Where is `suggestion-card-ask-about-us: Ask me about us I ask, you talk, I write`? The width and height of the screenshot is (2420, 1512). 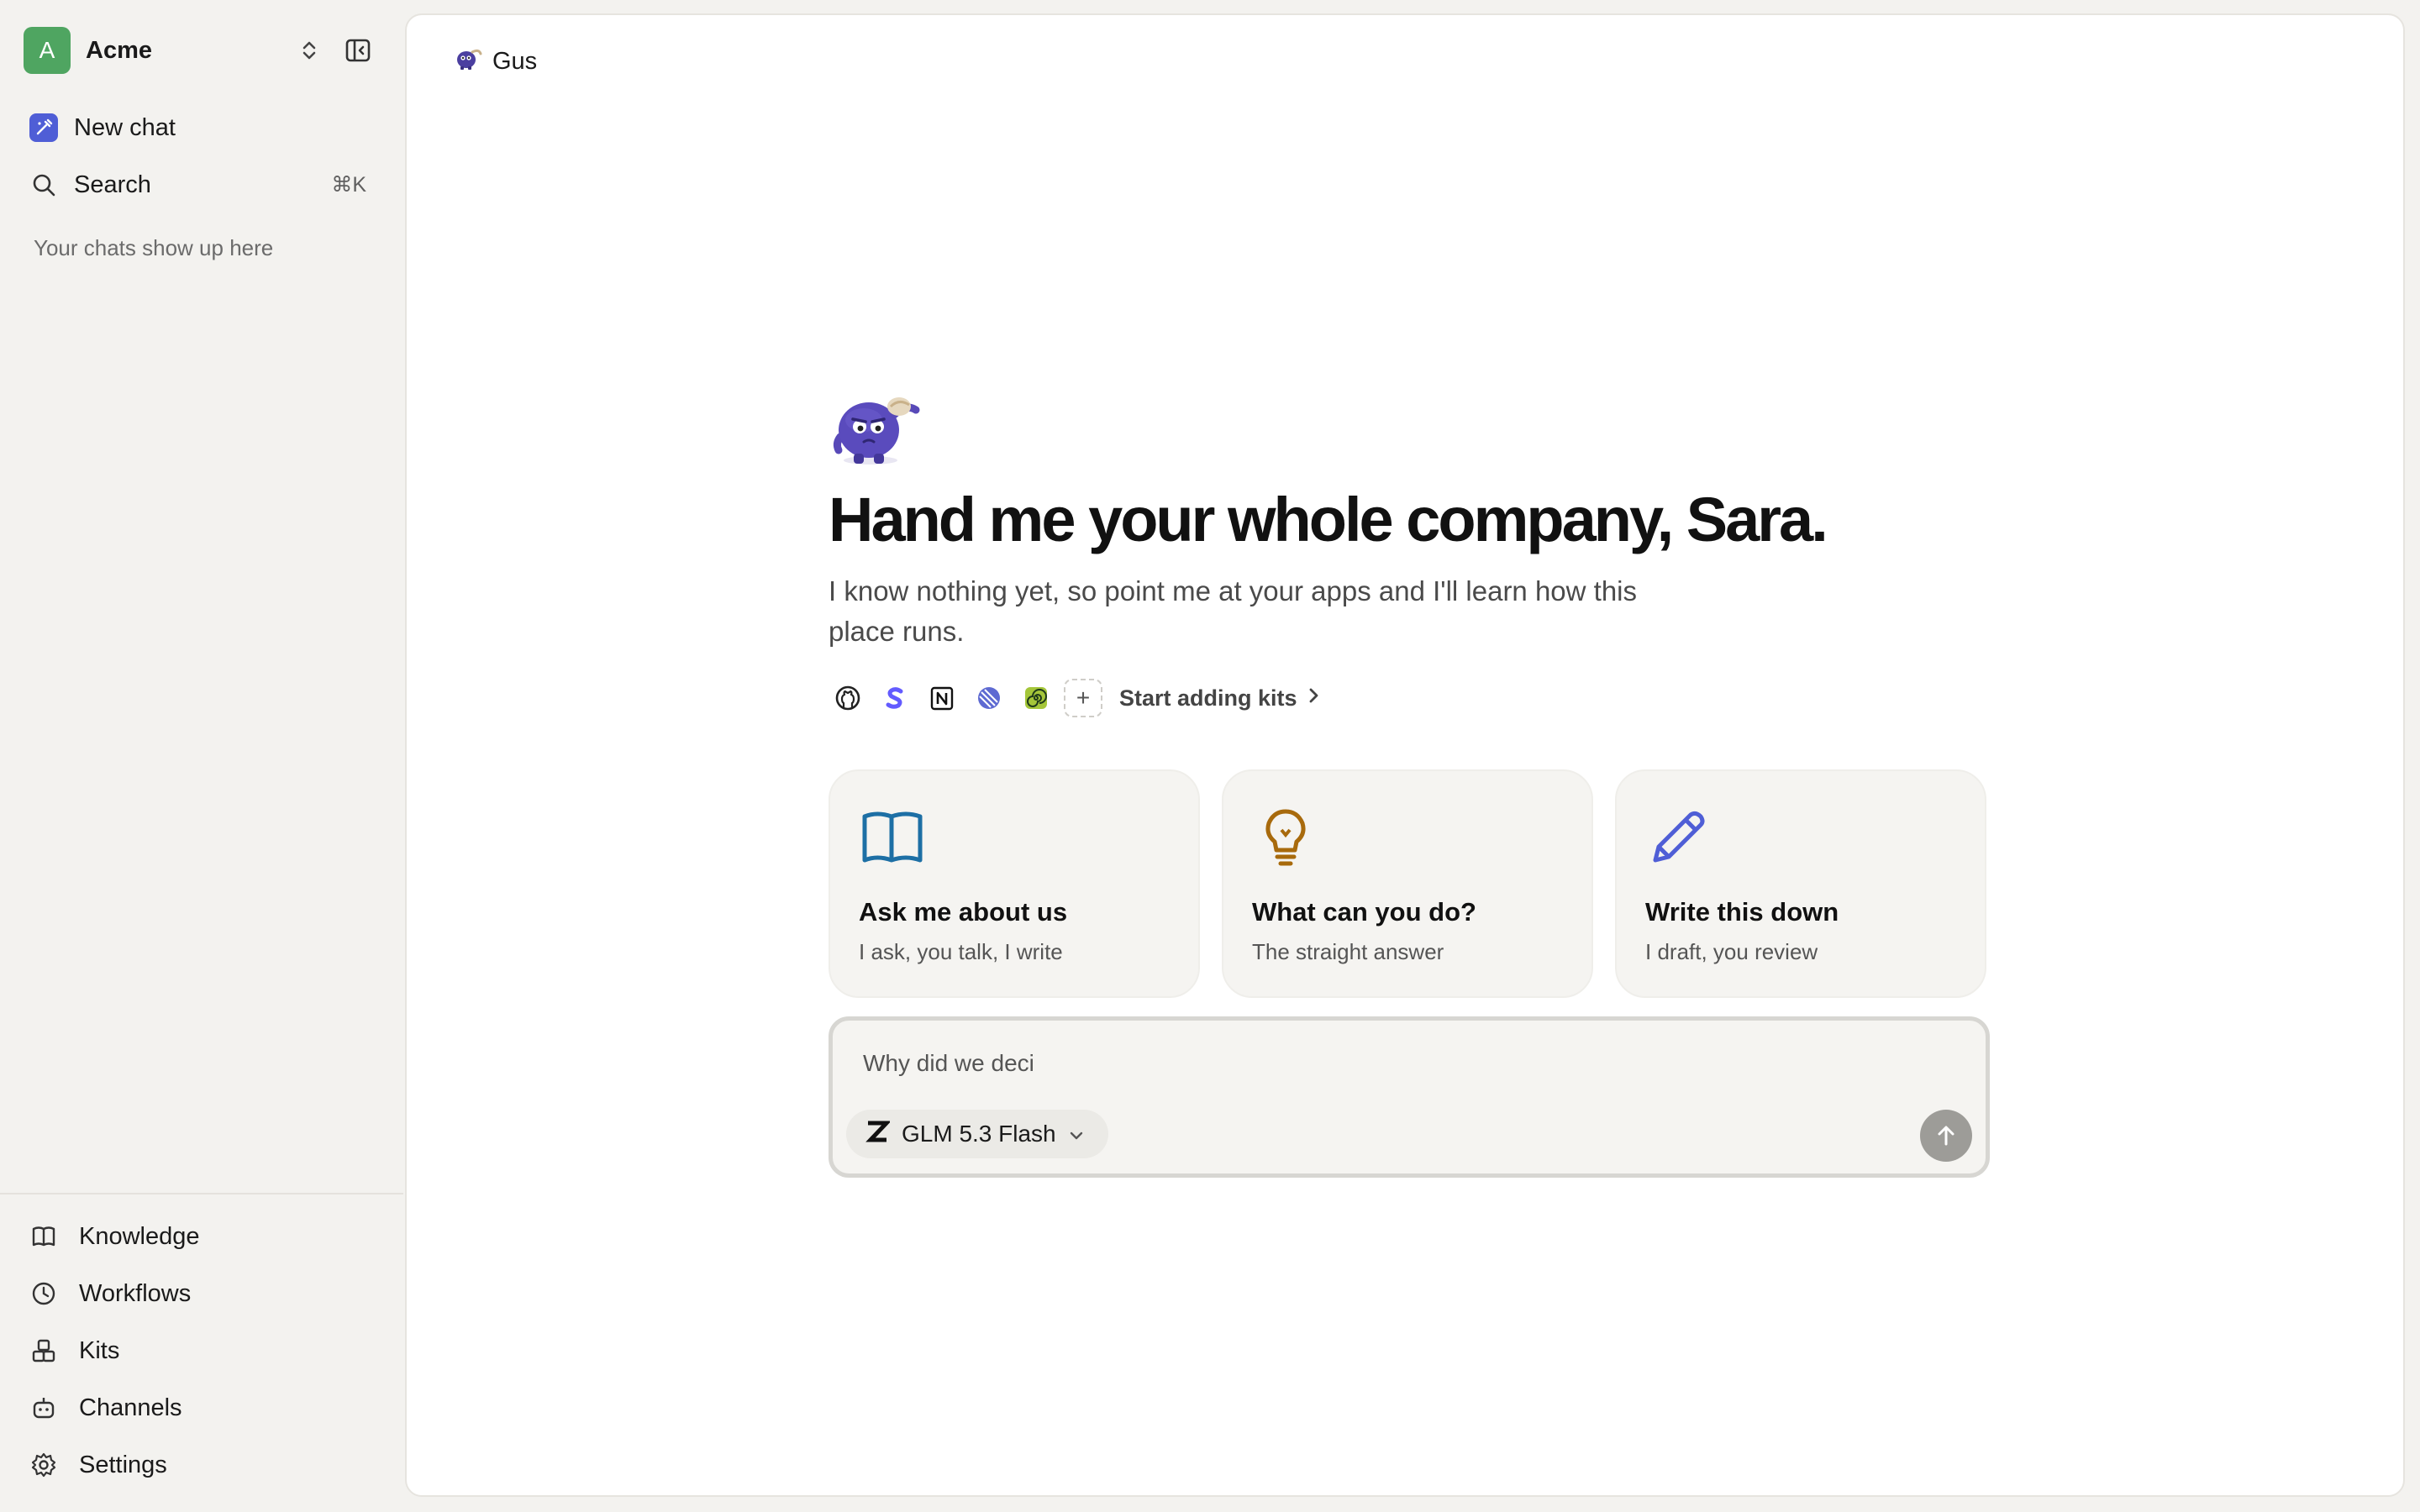 suggestion-card-ask-about-us: Ask me about us I ask, you talk, I write is located at coordinates (1015, 883).